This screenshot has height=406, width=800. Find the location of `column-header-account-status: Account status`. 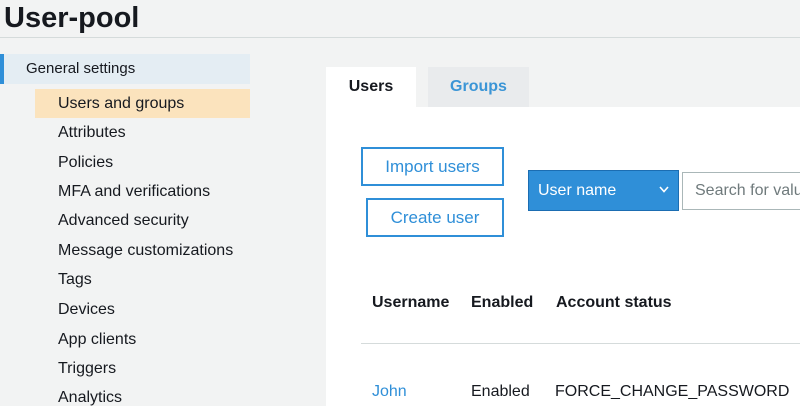

column-header-account-status: Account status is located at coordinates (614, 303).